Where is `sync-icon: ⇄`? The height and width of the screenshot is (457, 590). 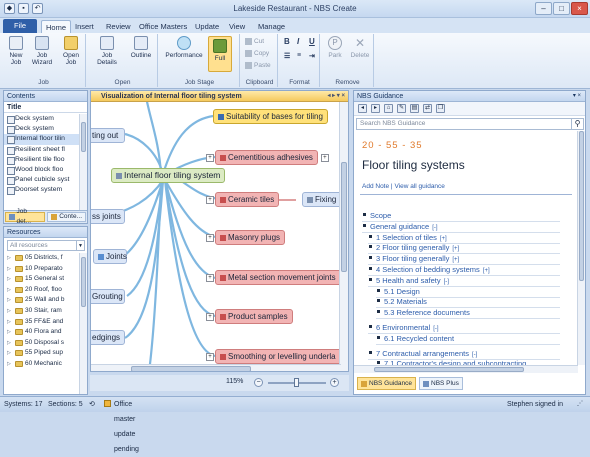 sync-icon: ⇄ is located at coordinates (427, 108).